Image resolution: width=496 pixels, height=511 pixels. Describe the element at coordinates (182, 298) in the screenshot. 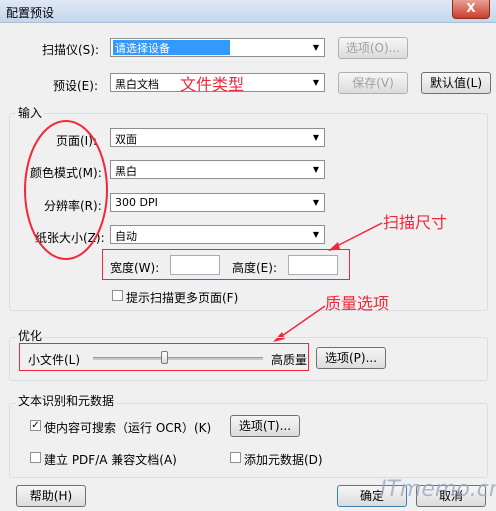

I see `prompt-more-pages-label: 提示扫描更多页面(F)` at that location.